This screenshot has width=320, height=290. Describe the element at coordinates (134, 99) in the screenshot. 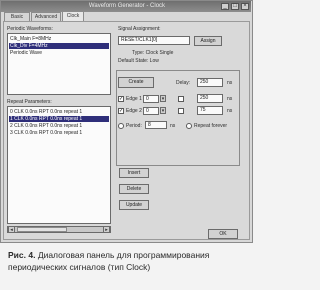

I see `edge1-label: Edge 1` at that location.